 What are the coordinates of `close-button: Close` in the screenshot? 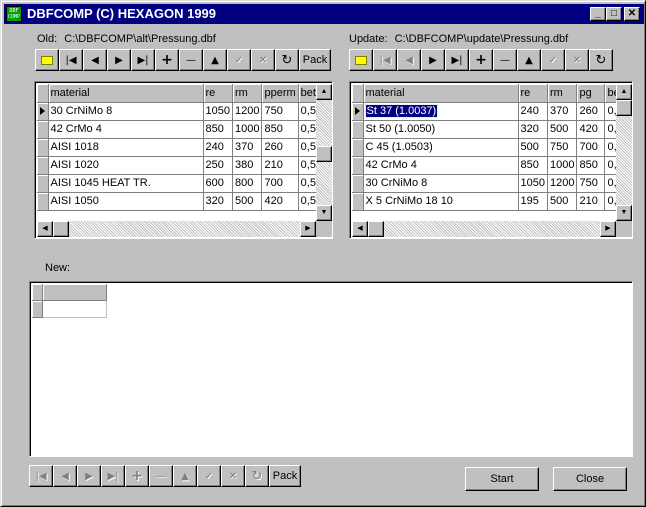 It's located at (590, 479).